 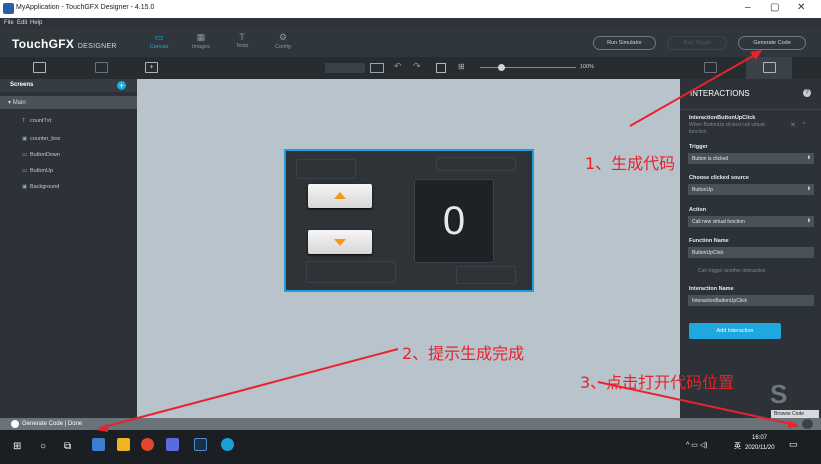 What do you see at coordinates (756, 55) in the screenshot?
I see `arrowhead-step1` at bounding box center [756, 55].